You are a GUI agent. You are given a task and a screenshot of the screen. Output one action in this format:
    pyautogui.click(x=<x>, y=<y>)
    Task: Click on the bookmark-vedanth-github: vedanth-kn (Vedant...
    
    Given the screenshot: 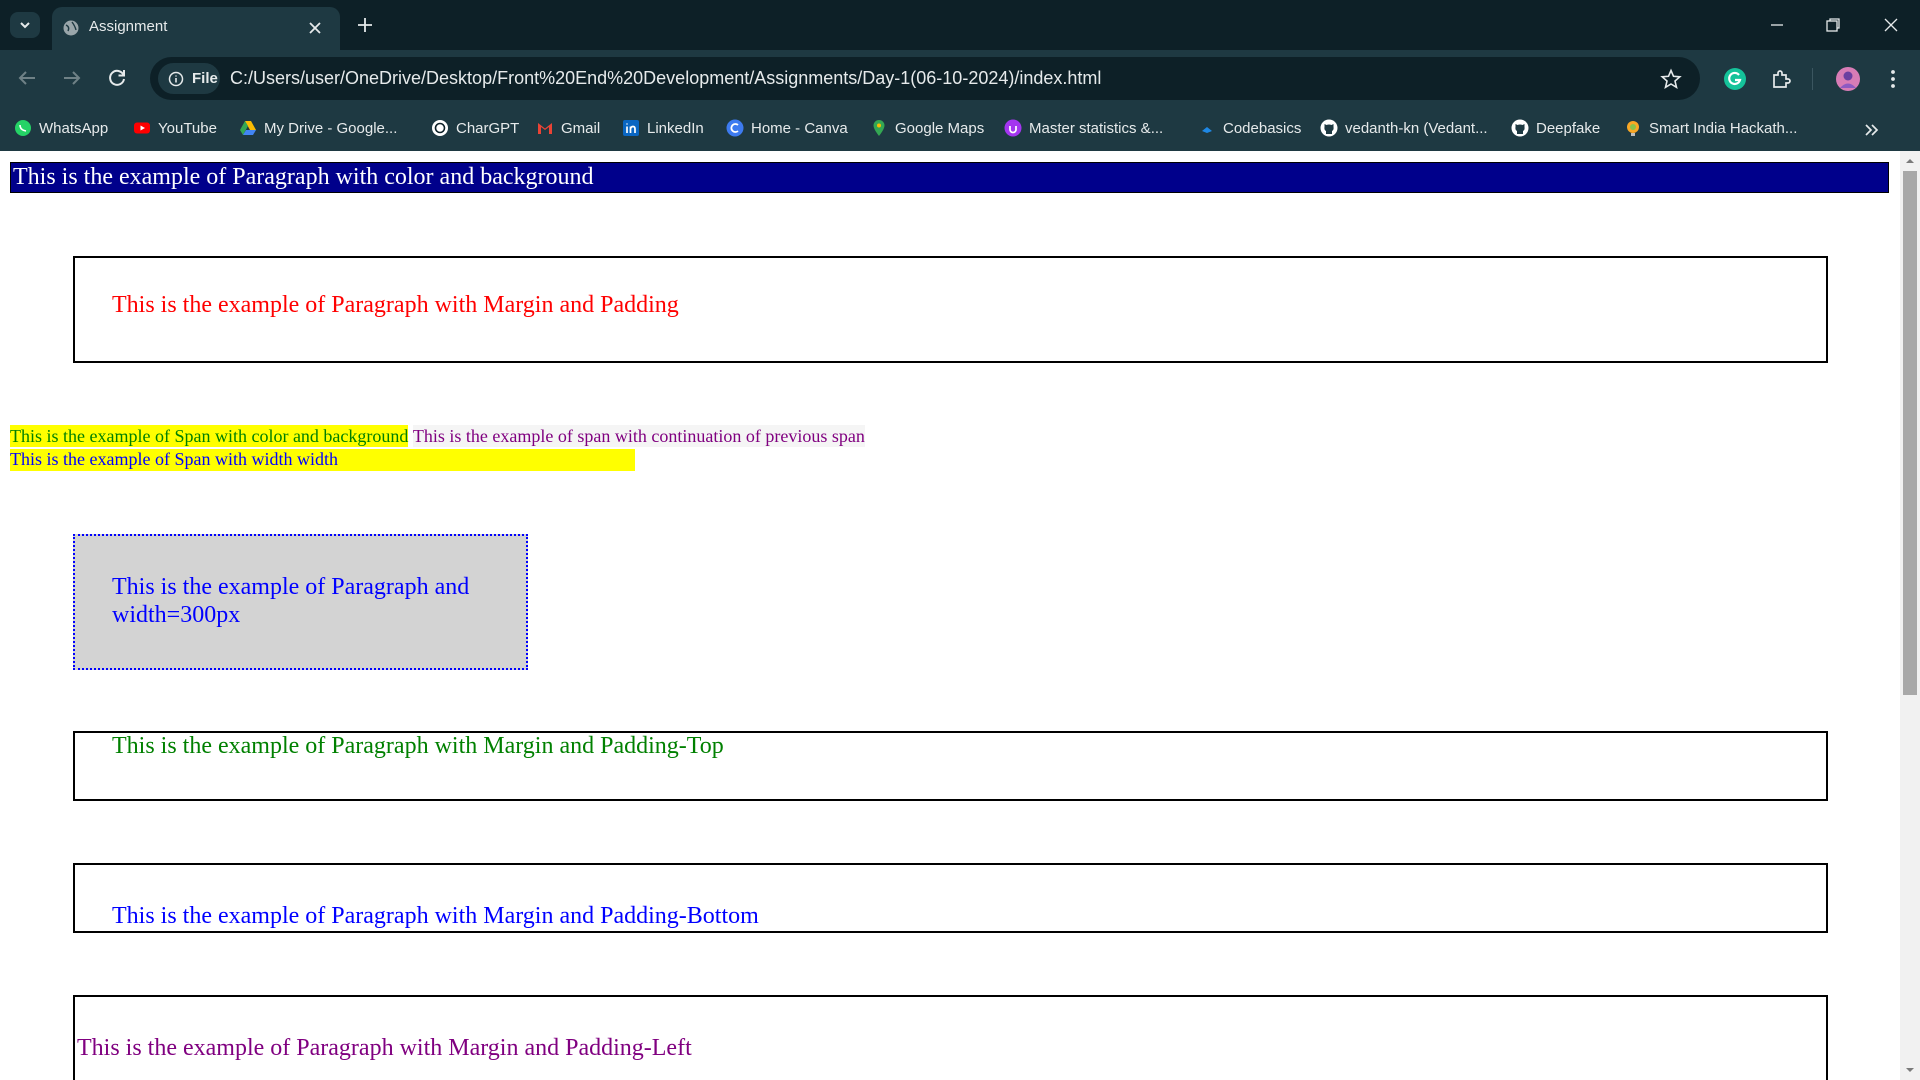 What is the action you would take?
    pyautogui.click(x=1404, y=128)
    